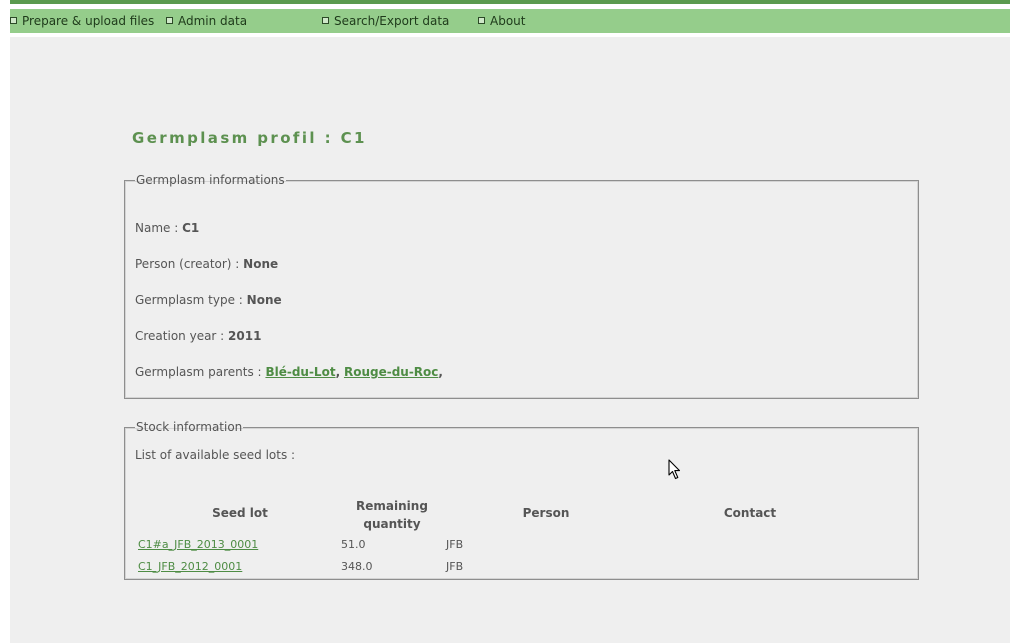  Describe the element at coordinates (264, 300) in the screenshot. I see `type-value: None` at that location.